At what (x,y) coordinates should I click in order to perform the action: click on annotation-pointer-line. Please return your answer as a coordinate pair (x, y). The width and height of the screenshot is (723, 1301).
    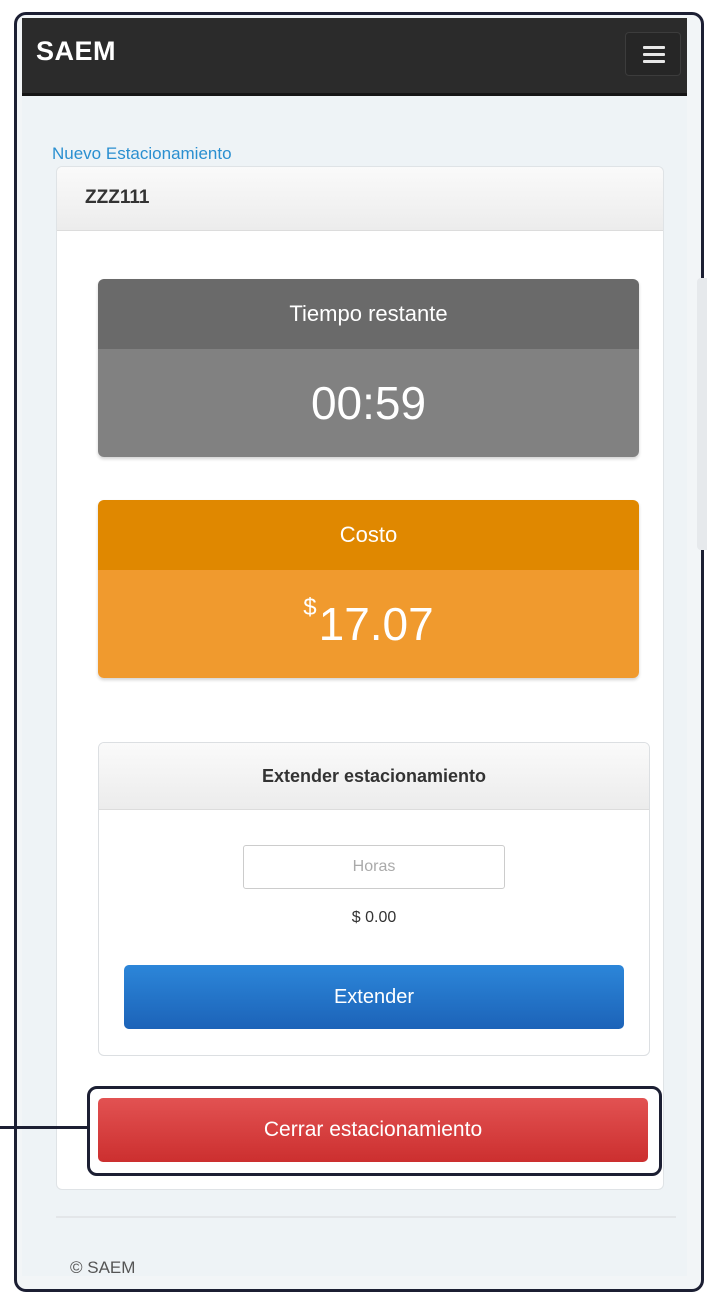
    Looking at the image, I should click on (44, 1127).